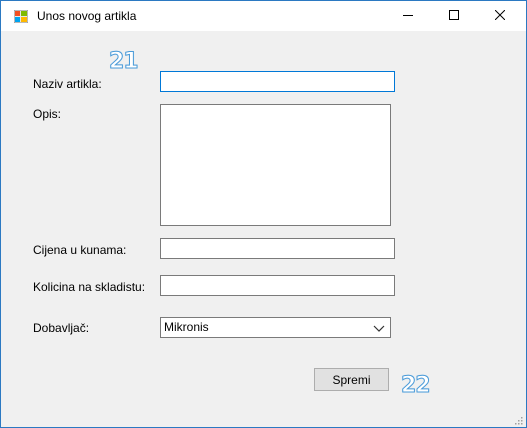  I want to click on close-button, so click(500, 16).